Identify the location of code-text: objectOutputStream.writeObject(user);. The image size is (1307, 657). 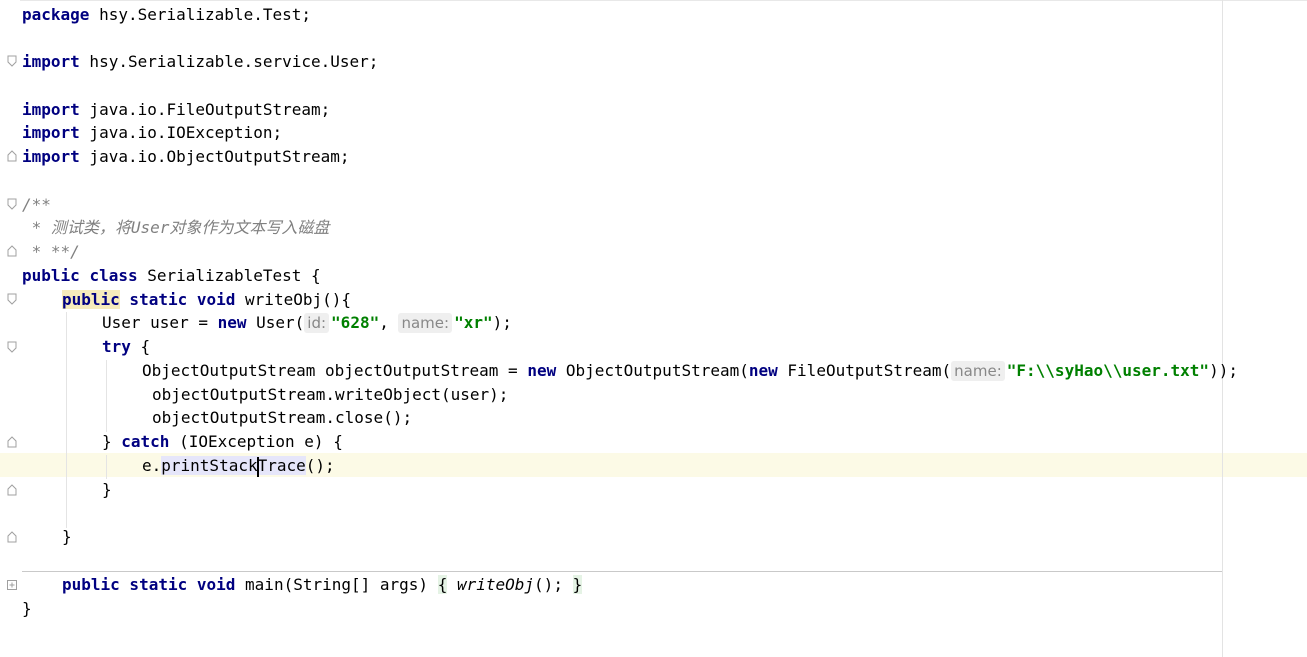
(330, 394).